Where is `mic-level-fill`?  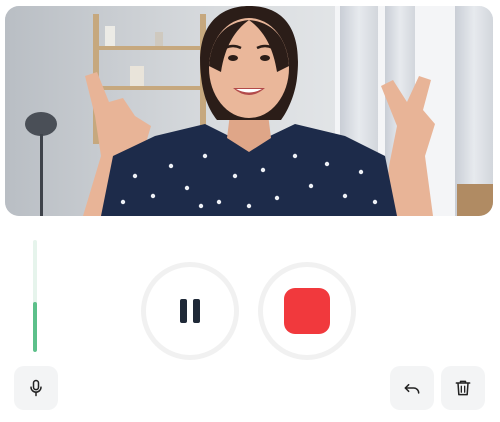
mic-level-fill is located at coordinates (35, 326).